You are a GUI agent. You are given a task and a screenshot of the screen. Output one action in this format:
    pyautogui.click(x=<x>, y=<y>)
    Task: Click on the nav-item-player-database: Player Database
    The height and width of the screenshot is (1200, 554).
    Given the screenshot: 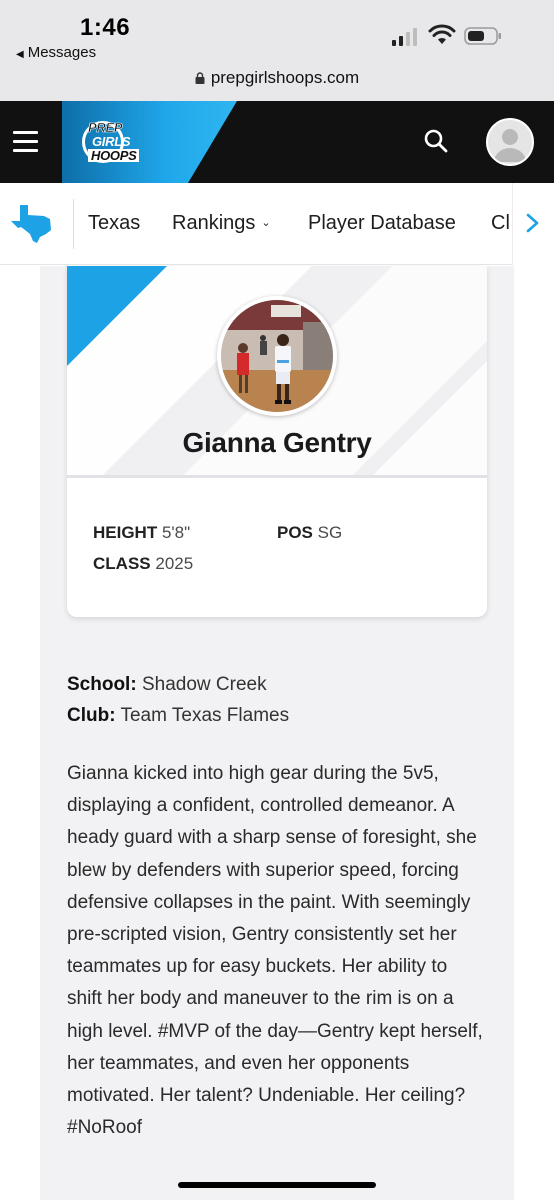 What is the action you would take?
    pyautogui.click(x=382, y=223)
    